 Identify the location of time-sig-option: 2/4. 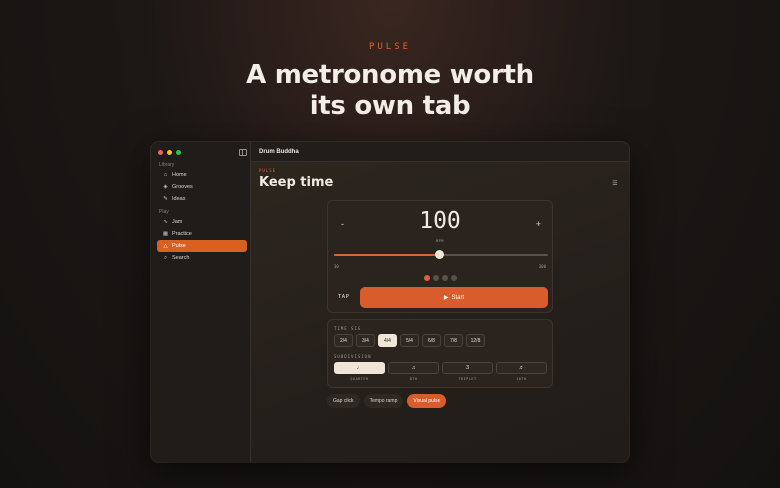
(343, 340).